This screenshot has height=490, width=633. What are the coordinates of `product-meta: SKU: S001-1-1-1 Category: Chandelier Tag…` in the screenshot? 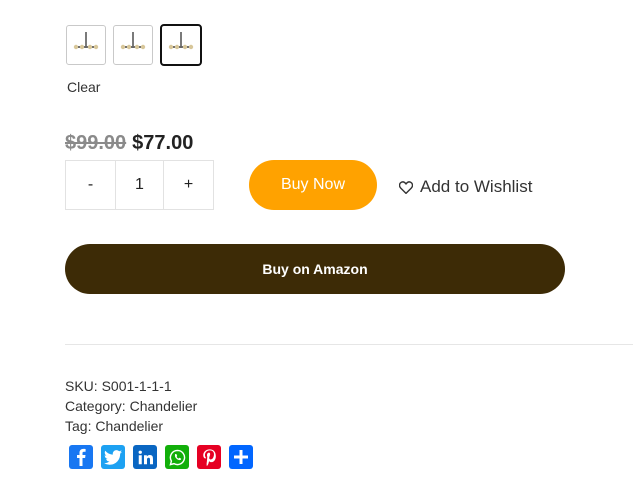 It's located at (131, 406).